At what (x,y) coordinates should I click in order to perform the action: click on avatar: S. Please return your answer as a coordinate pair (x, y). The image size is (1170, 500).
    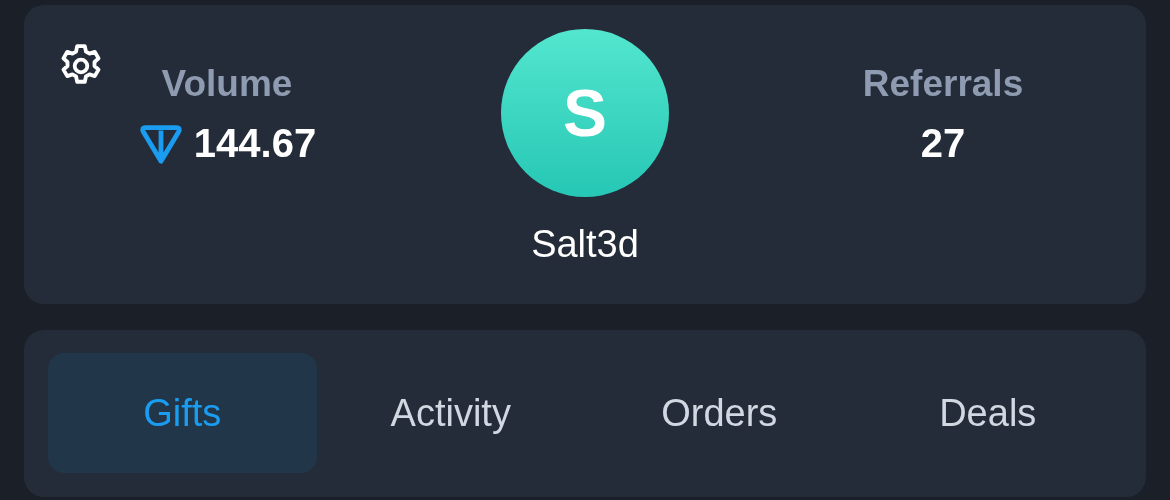
    Looking at the image, I should click on (585, 113).